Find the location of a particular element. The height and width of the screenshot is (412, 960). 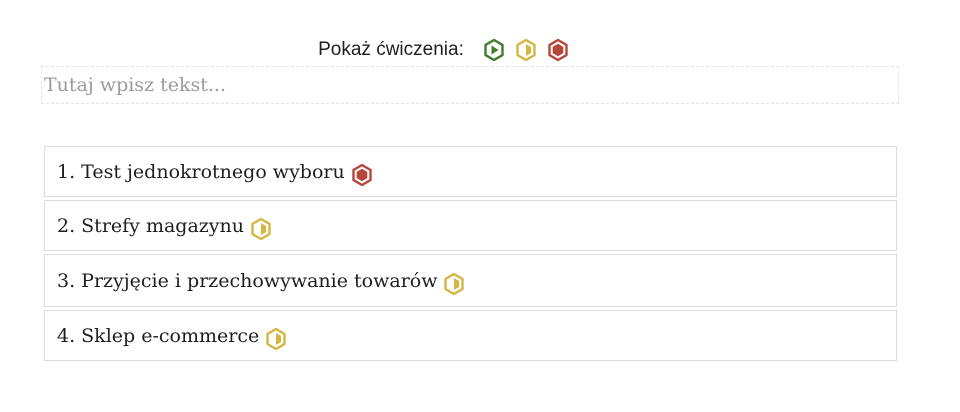

filter-easy-button is located at coordinates (494, 50).